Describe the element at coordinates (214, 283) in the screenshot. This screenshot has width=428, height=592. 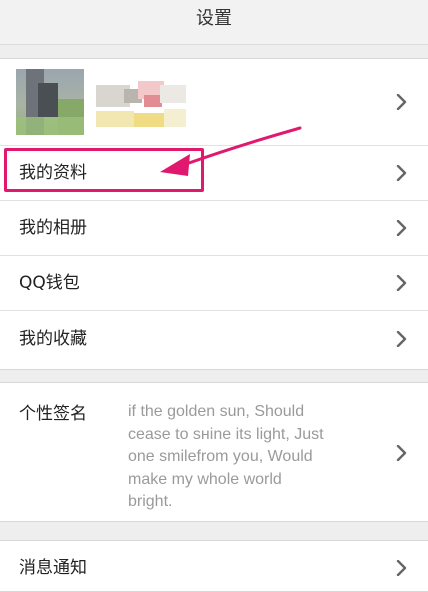
I see `menu-item-qq-wallet: QQ钱包` at that location.